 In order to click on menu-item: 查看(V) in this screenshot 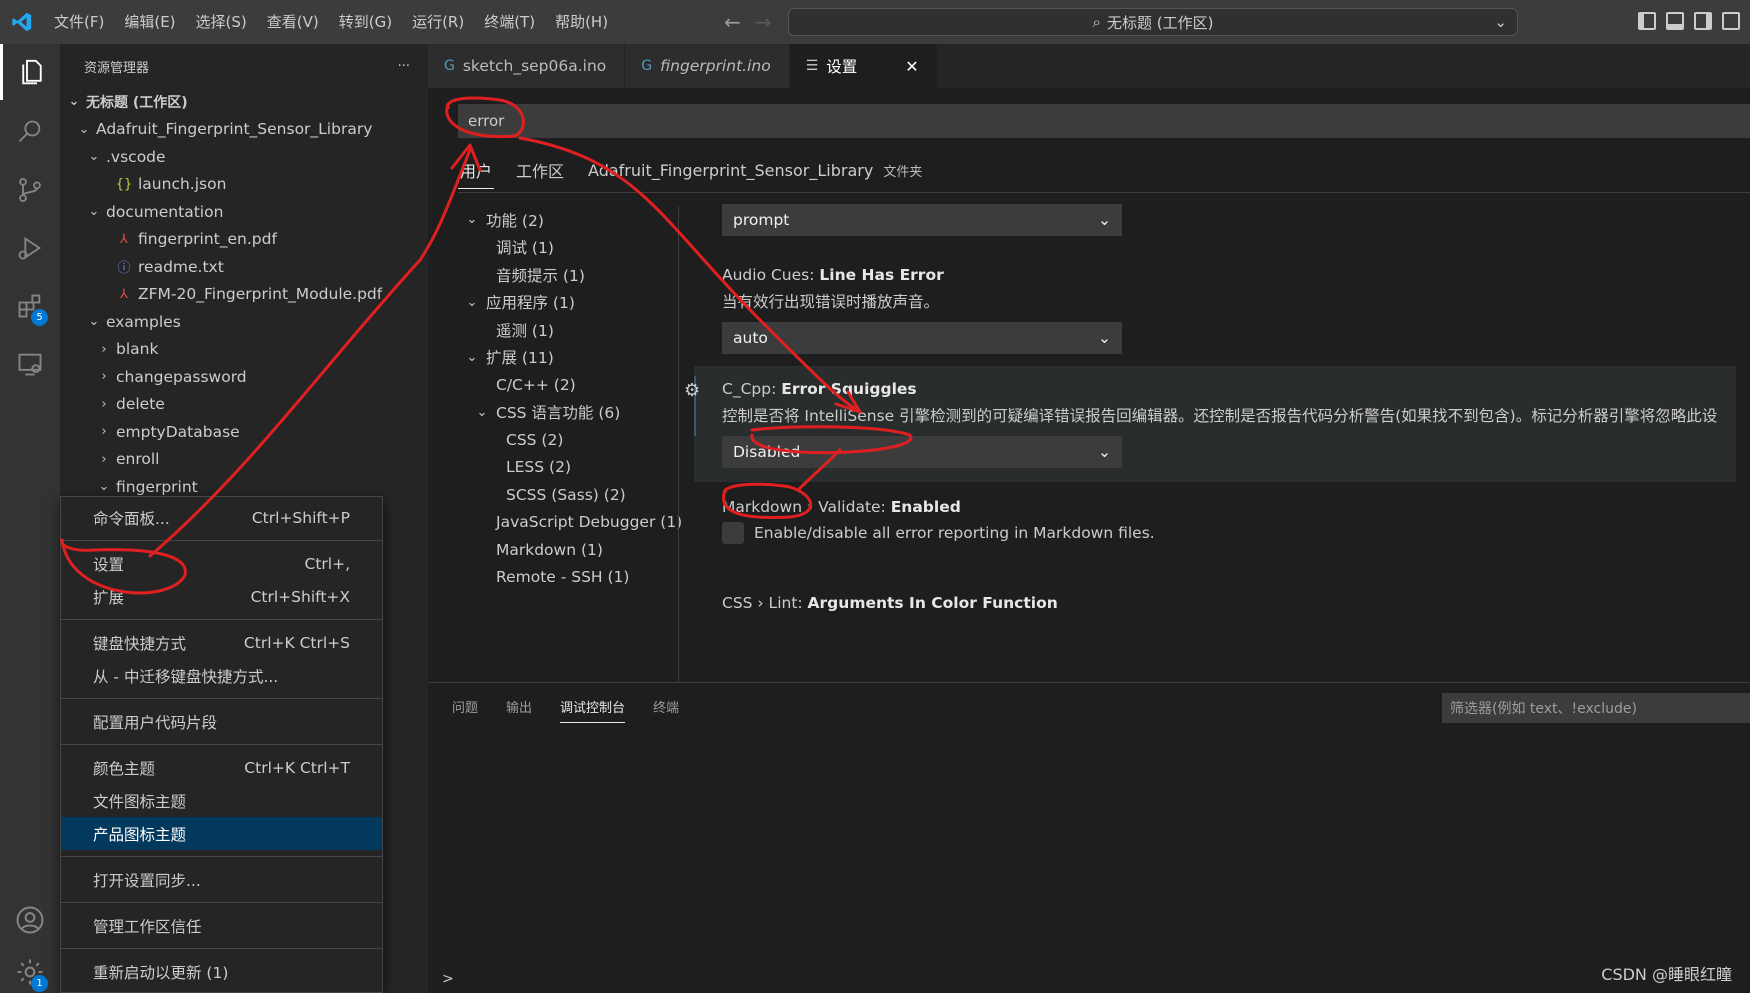, I will do `click(293, 22)`.